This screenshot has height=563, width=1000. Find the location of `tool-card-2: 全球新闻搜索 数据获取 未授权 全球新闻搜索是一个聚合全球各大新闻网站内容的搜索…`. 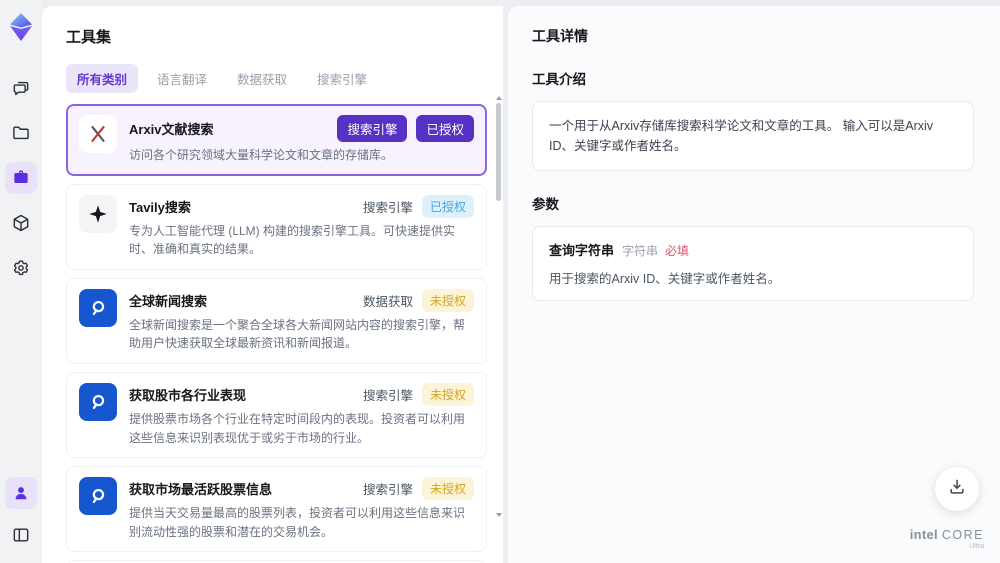

tool-card-2: 全球新闻搜索 数据获取 未授权 全球新闻搜索是一个聚合全球各大新闻网站内容的搜索… is located at coordinates (276, 320).